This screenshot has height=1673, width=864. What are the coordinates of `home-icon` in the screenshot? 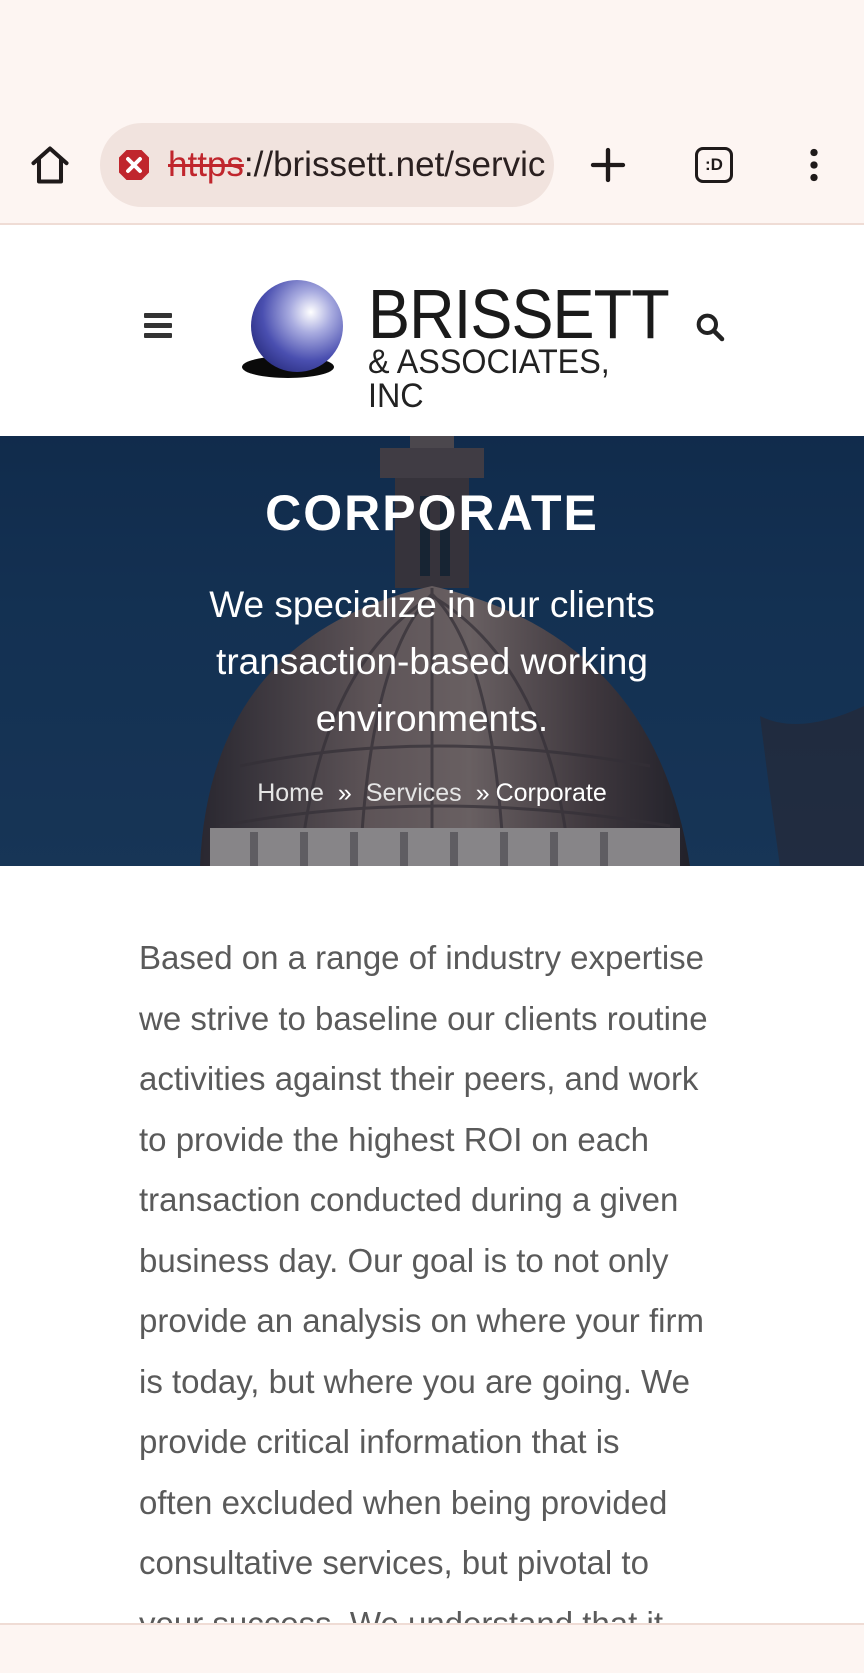 It's located at (50, 165).